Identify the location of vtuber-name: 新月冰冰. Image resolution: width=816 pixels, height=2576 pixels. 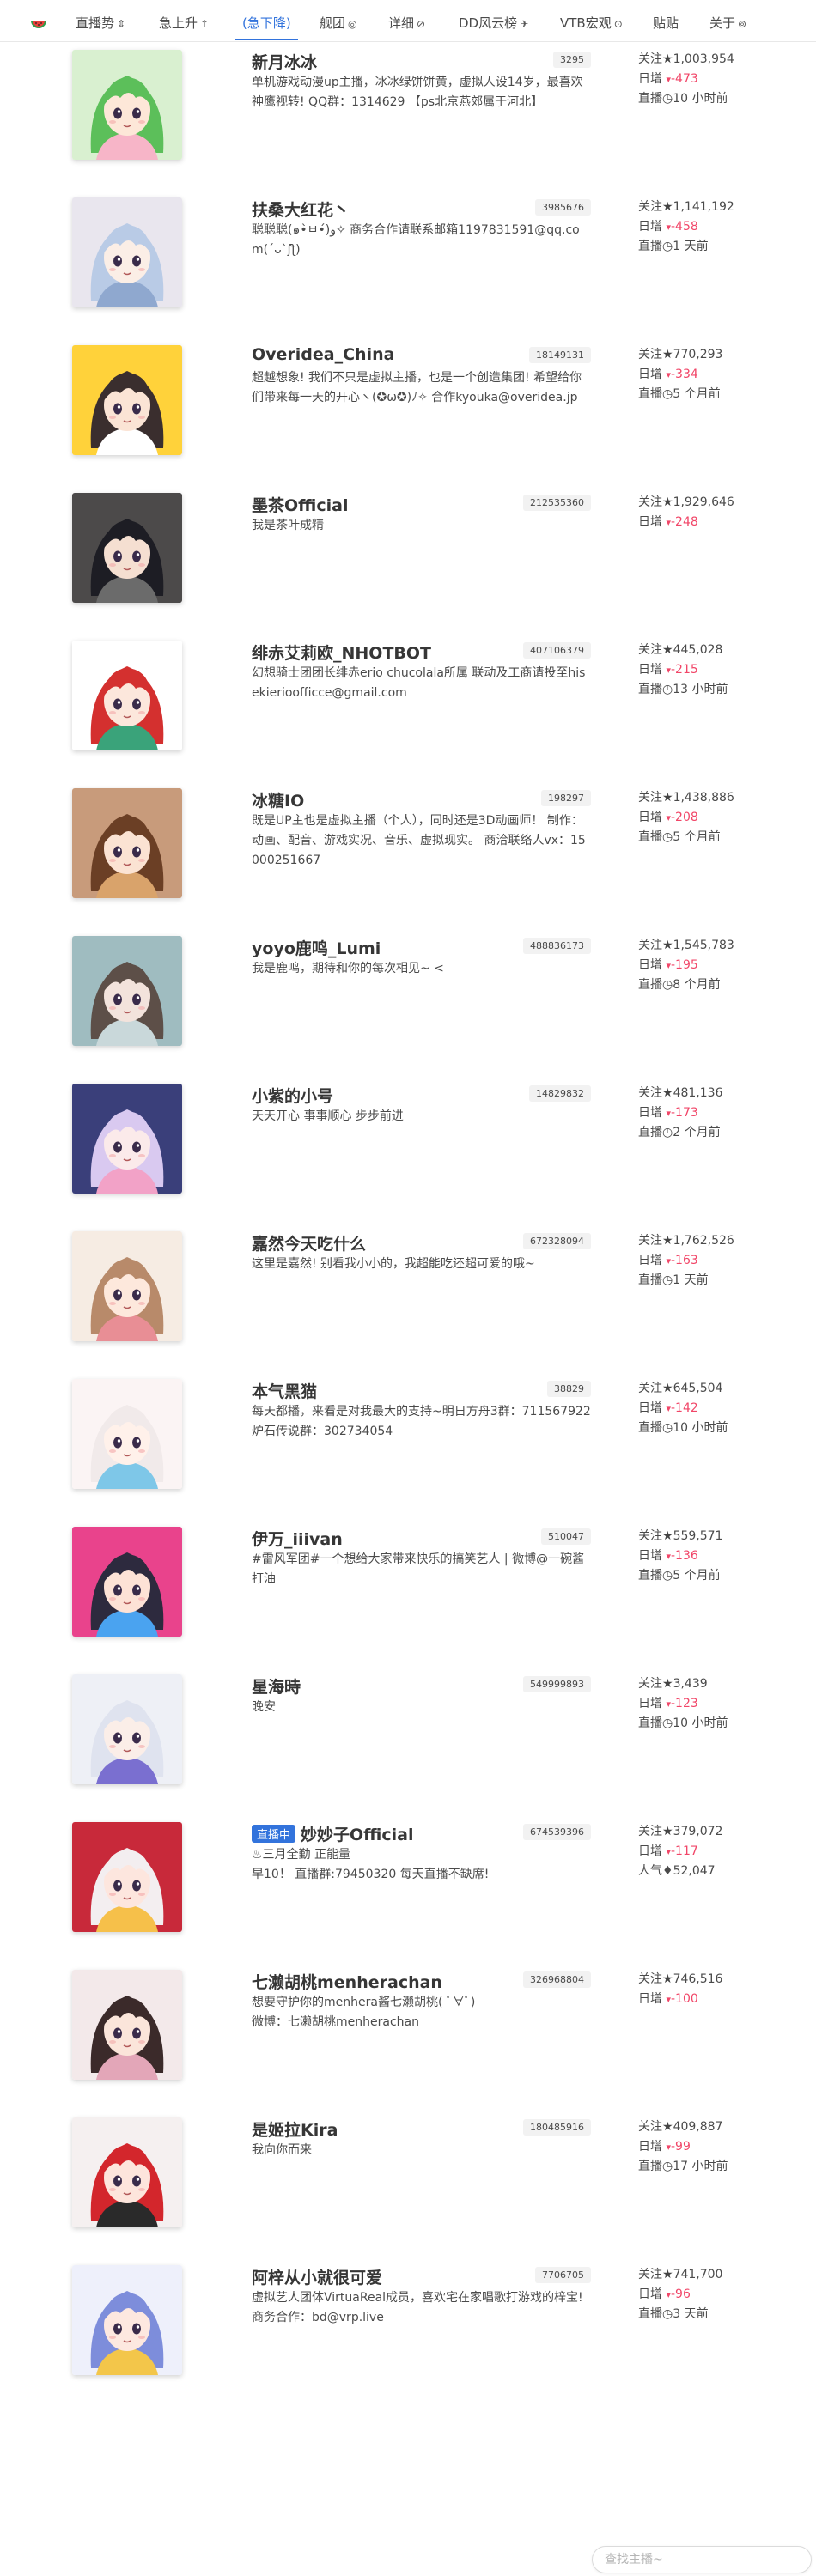
(285, 61).